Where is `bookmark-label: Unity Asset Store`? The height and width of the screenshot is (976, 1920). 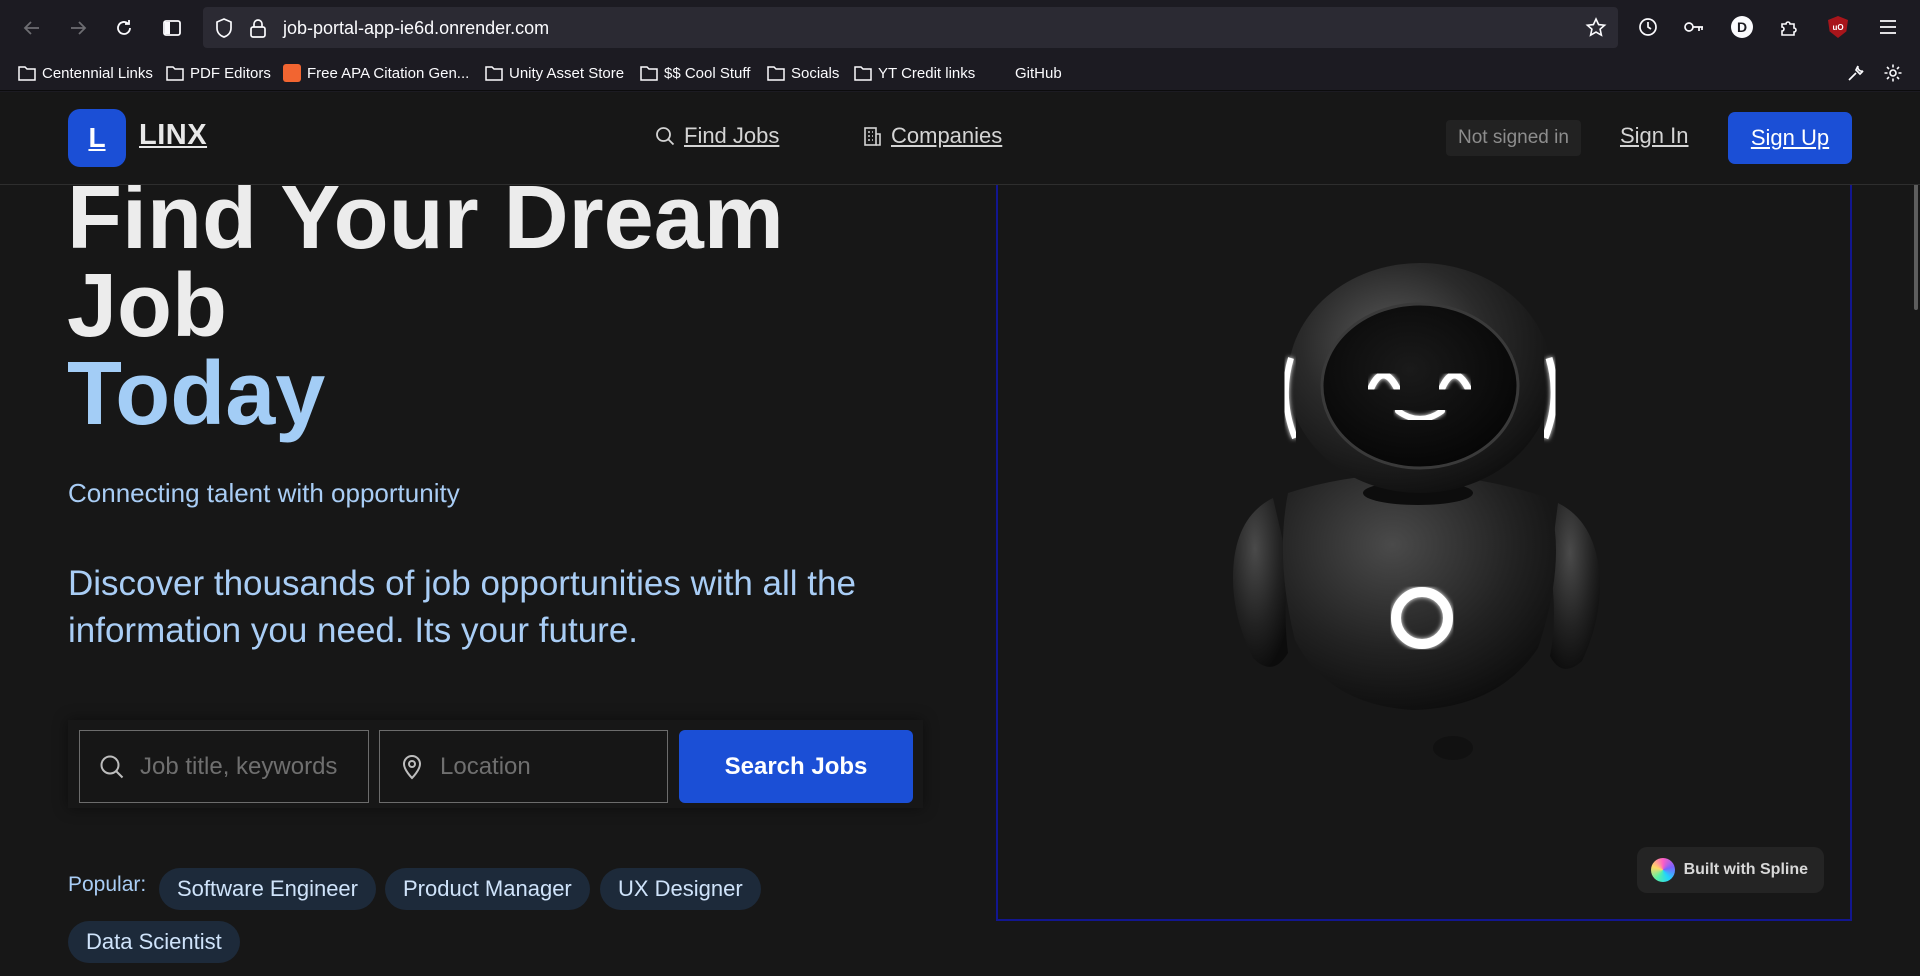 bookmark-label: Unity Asset Store is located at coordinates (567, 73).